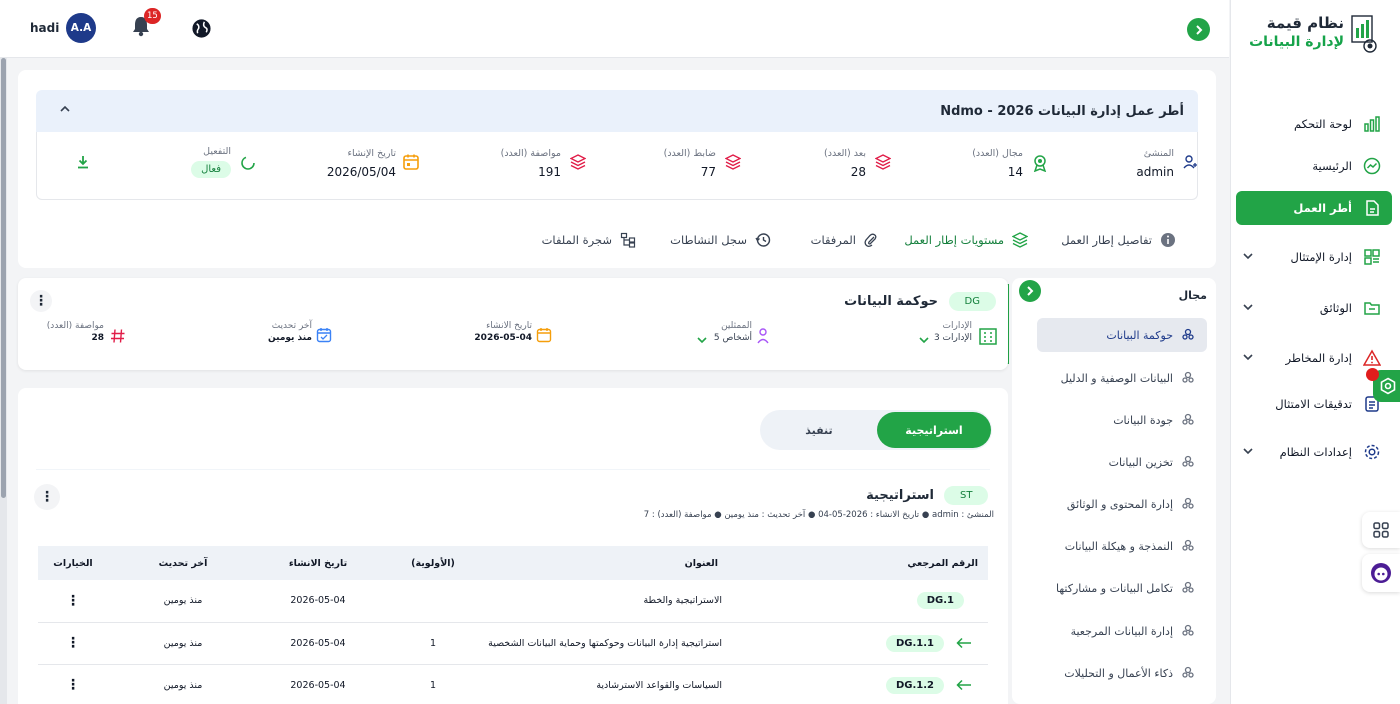 The width and height of the screenshot is (1400, 704). What do you see at coordinates (1122, 420) in the screenshot?
I see `domain-item: جودة البيانات` at bounding box center [1122, 420].